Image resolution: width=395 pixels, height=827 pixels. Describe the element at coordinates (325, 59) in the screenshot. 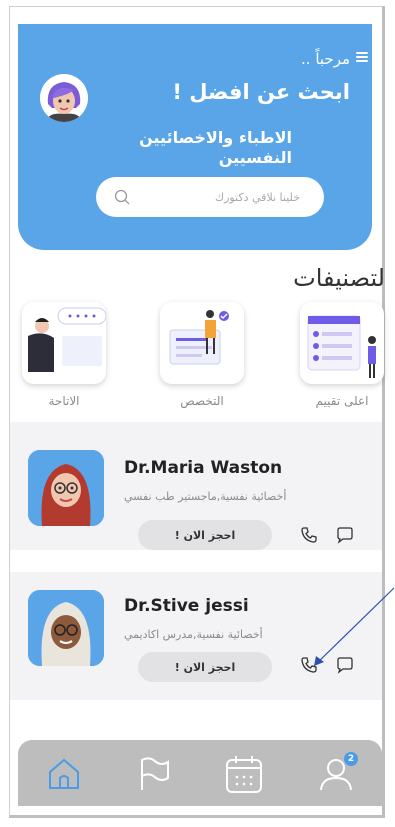

I see `greeting-text: مرحباً ..` at that location.